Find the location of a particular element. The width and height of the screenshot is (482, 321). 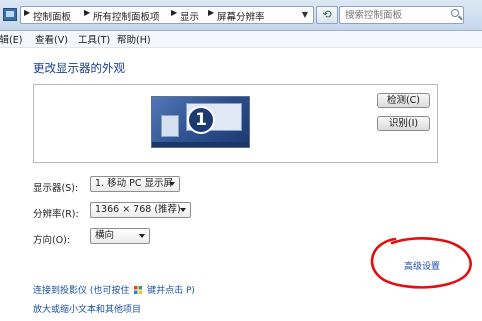

address-dropdown-icon: ▼ is located at coordinates (305, 15).